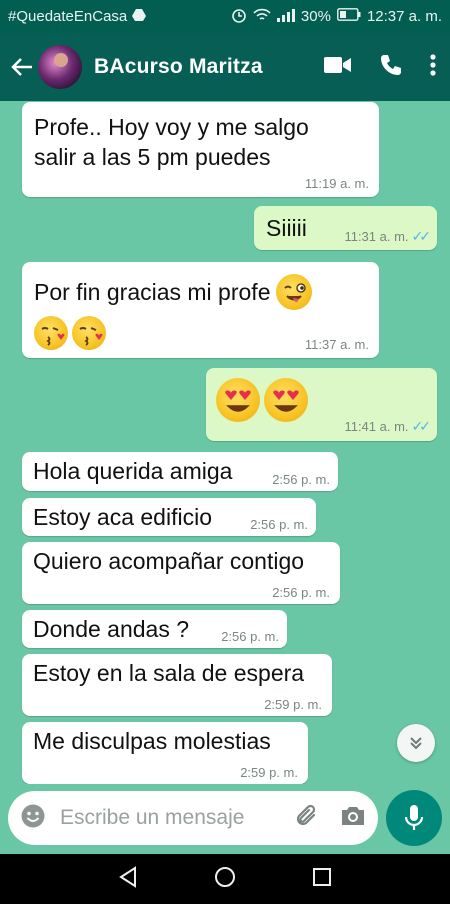 The height and width of the screenshot is (904, 450). What do you see at coordinates (376, 236) in the screenshot?
I see `message-time: 11:31 a. m.` at bounding box center [376, 236].